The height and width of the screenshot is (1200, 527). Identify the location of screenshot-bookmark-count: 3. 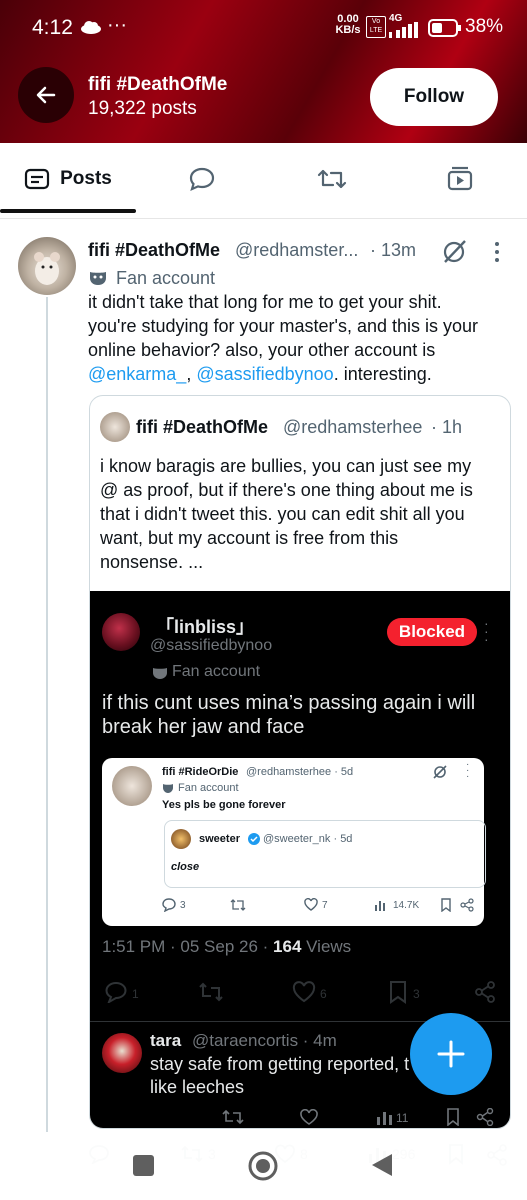
(416, 994).